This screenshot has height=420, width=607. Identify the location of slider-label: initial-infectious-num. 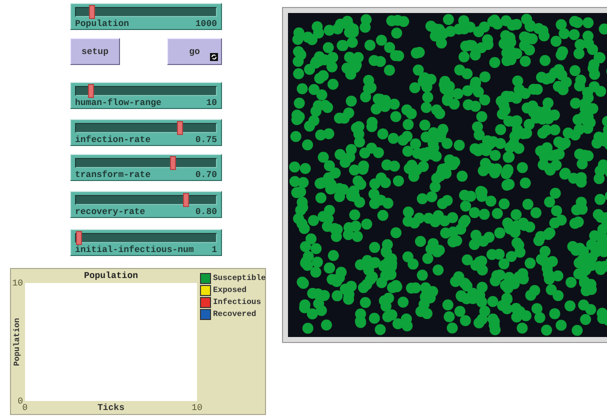
(134, 250).